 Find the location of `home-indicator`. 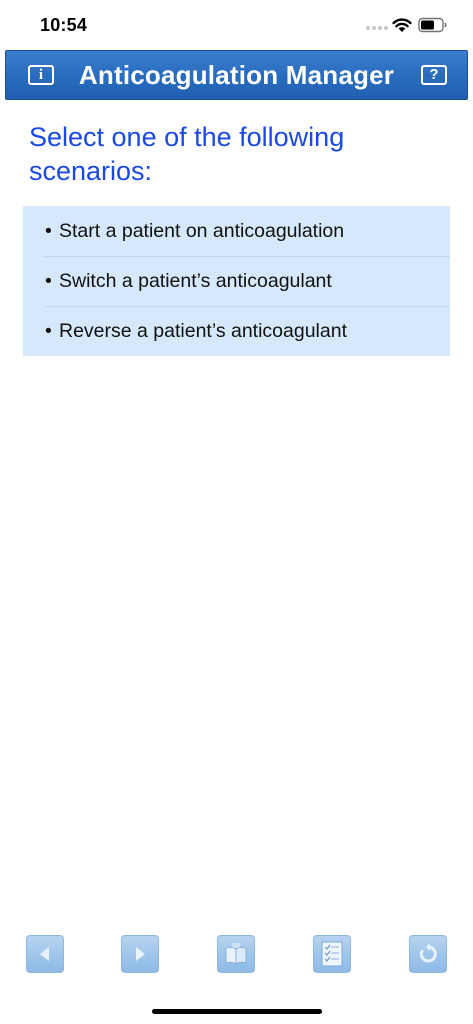

home-indicator is located at coordinates (237, 1011).